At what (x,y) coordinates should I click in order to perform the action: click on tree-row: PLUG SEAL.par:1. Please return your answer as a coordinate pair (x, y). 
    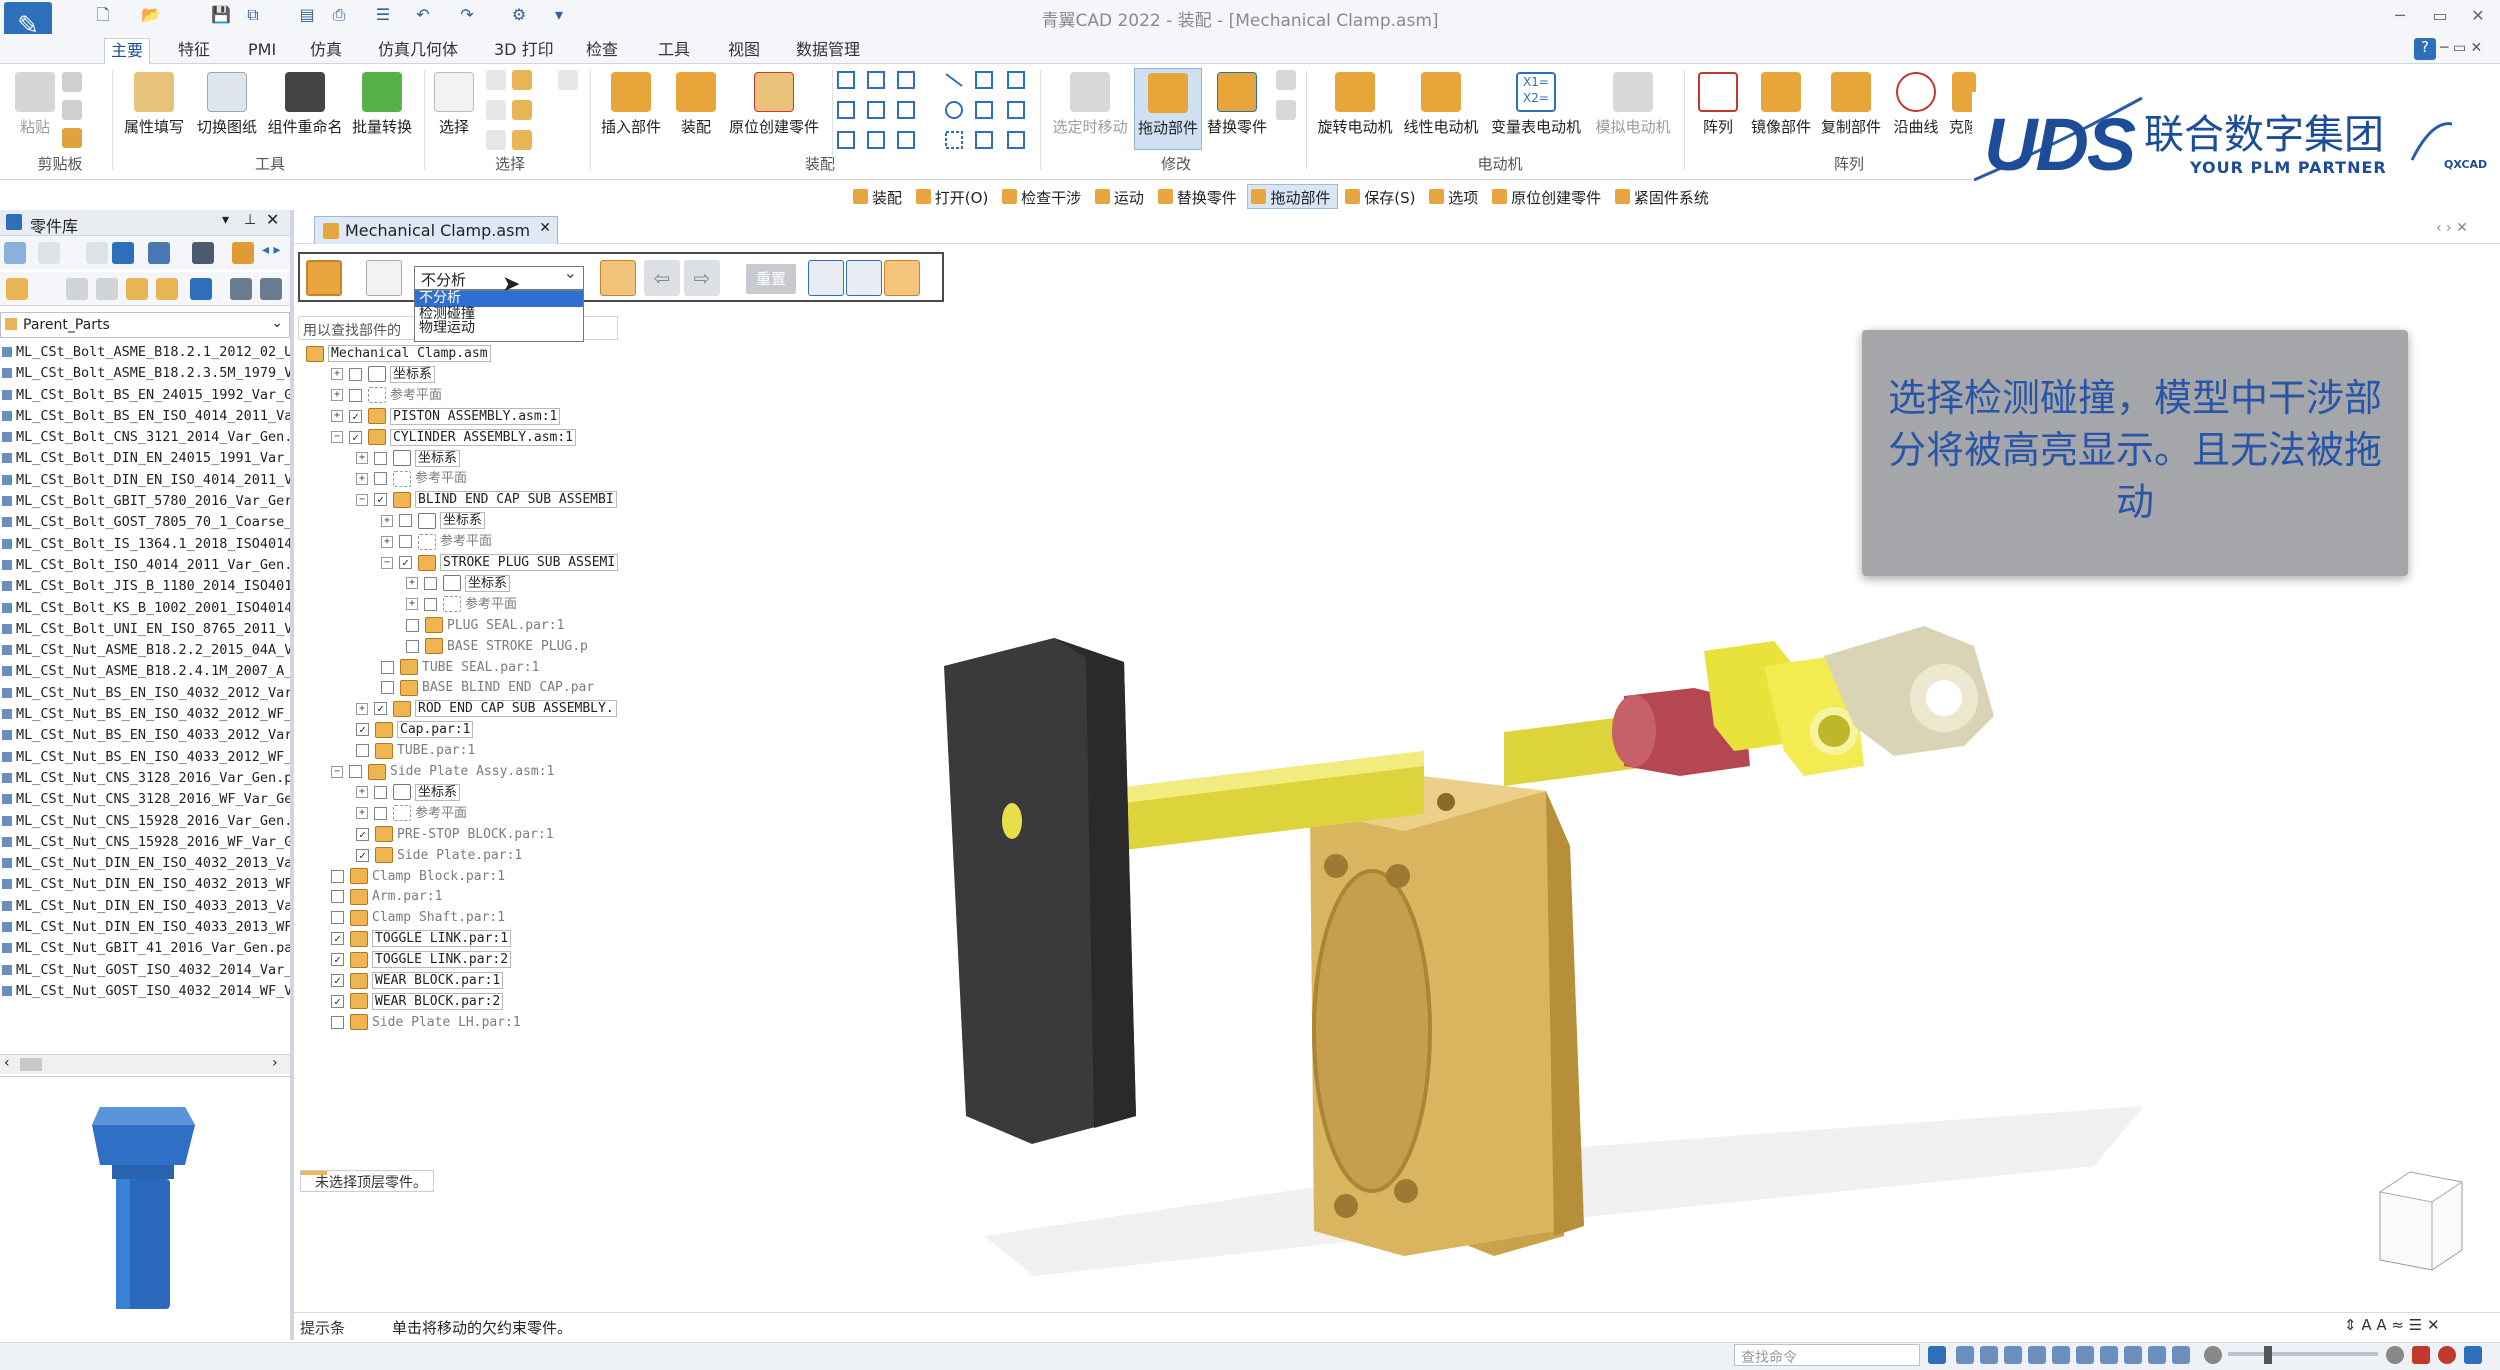
    Looking at the image, I should click on (485, 626).